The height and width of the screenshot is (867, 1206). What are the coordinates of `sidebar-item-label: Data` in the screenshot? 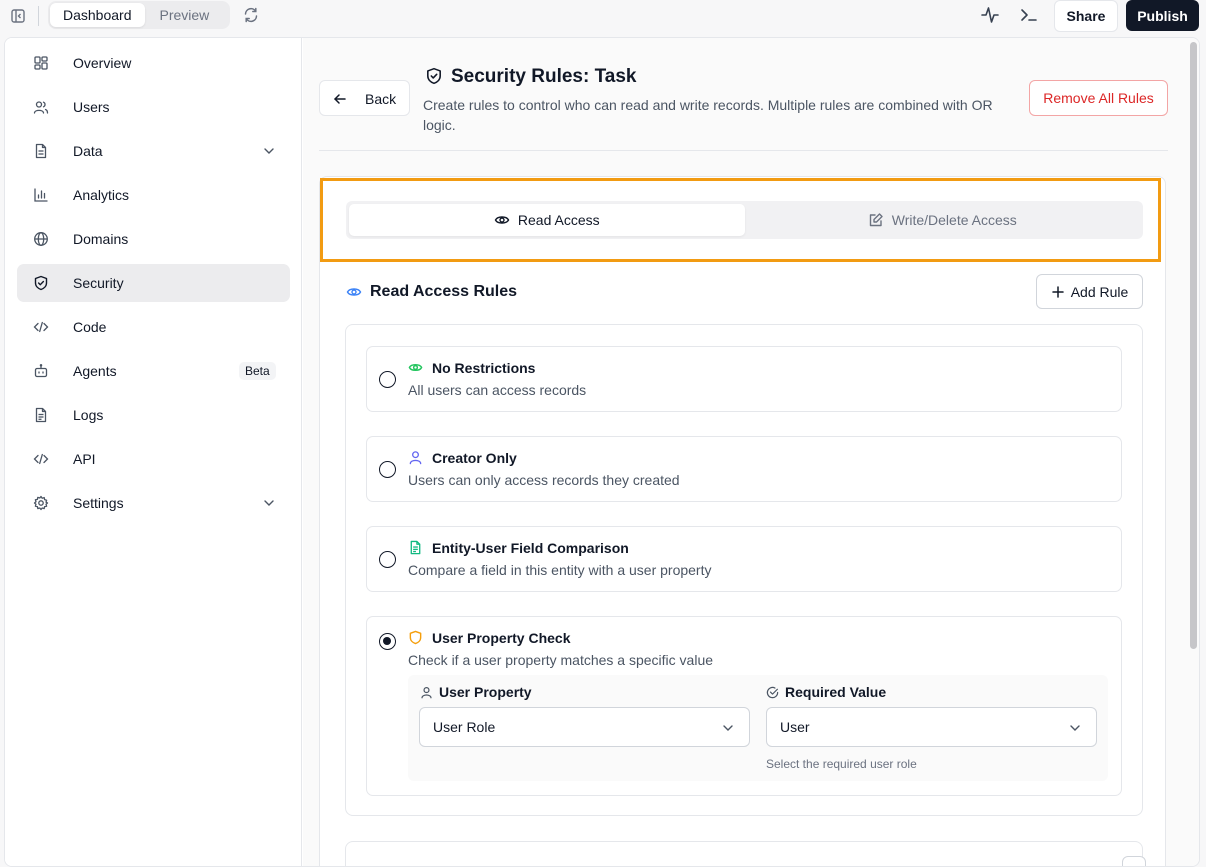 It's located at (88, 151).